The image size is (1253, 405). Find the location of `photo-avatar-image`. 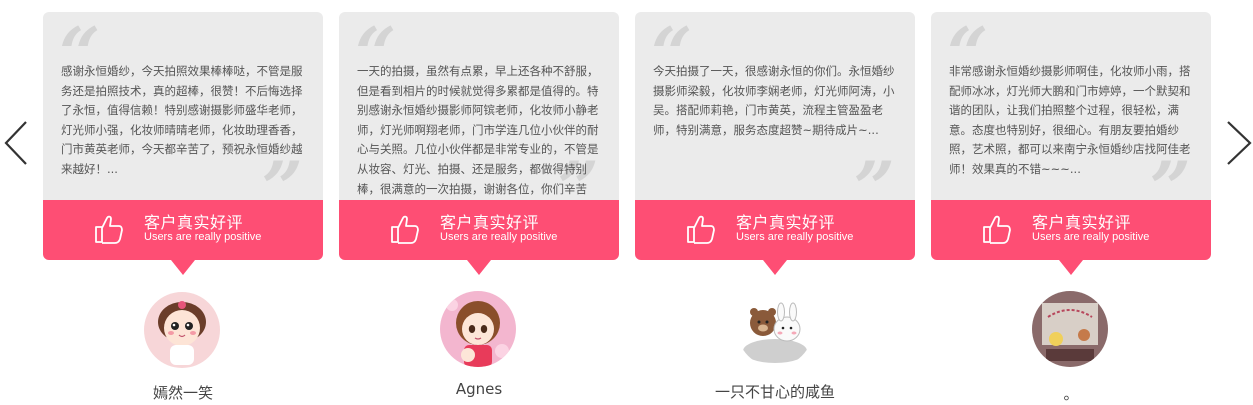

photo-avatar-image is located at coordinates (1070, 329).